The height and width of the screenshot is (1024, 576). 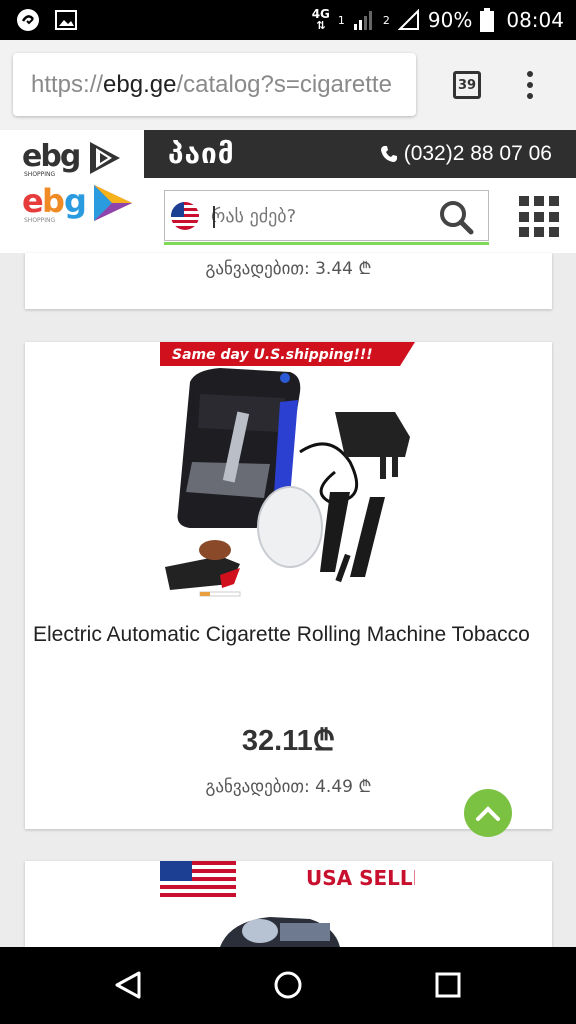 I want to click on header-dark-bar: პაიმ (032)2 88 07 06, so click(x=360, y=154).